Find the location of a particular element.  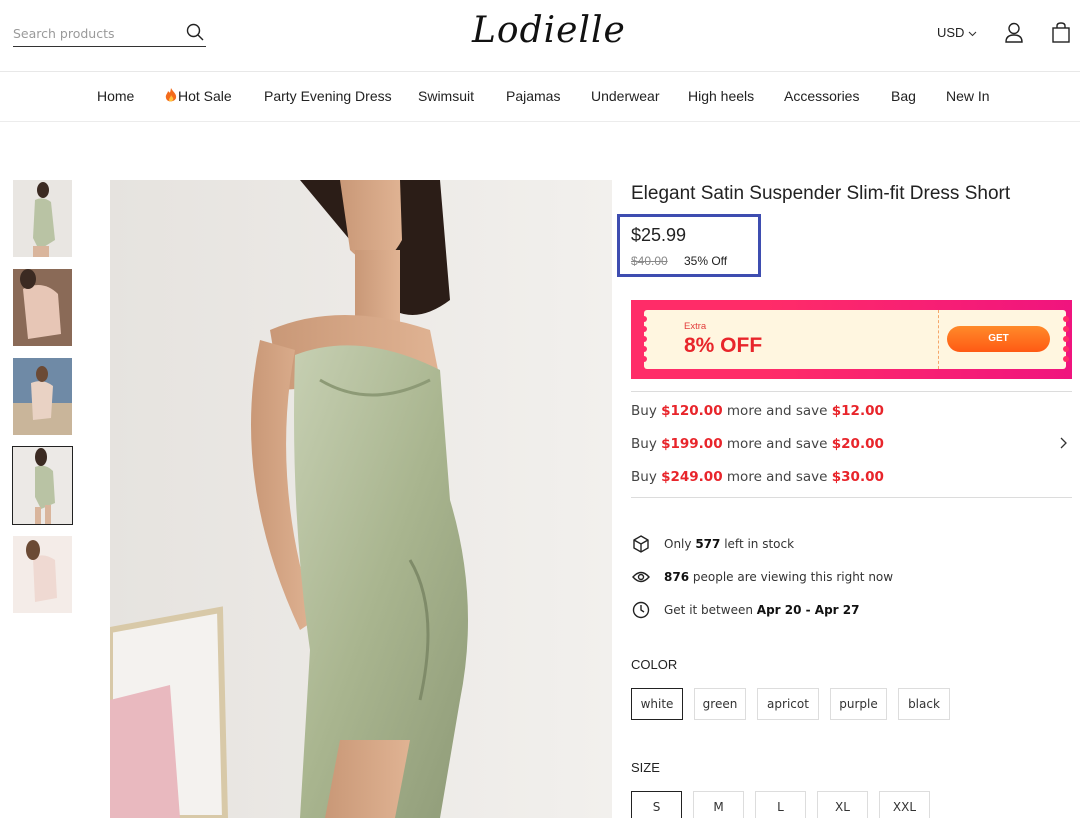

coupon-banner: Extra 8% OFF GET is located at coordinates (851, 339).